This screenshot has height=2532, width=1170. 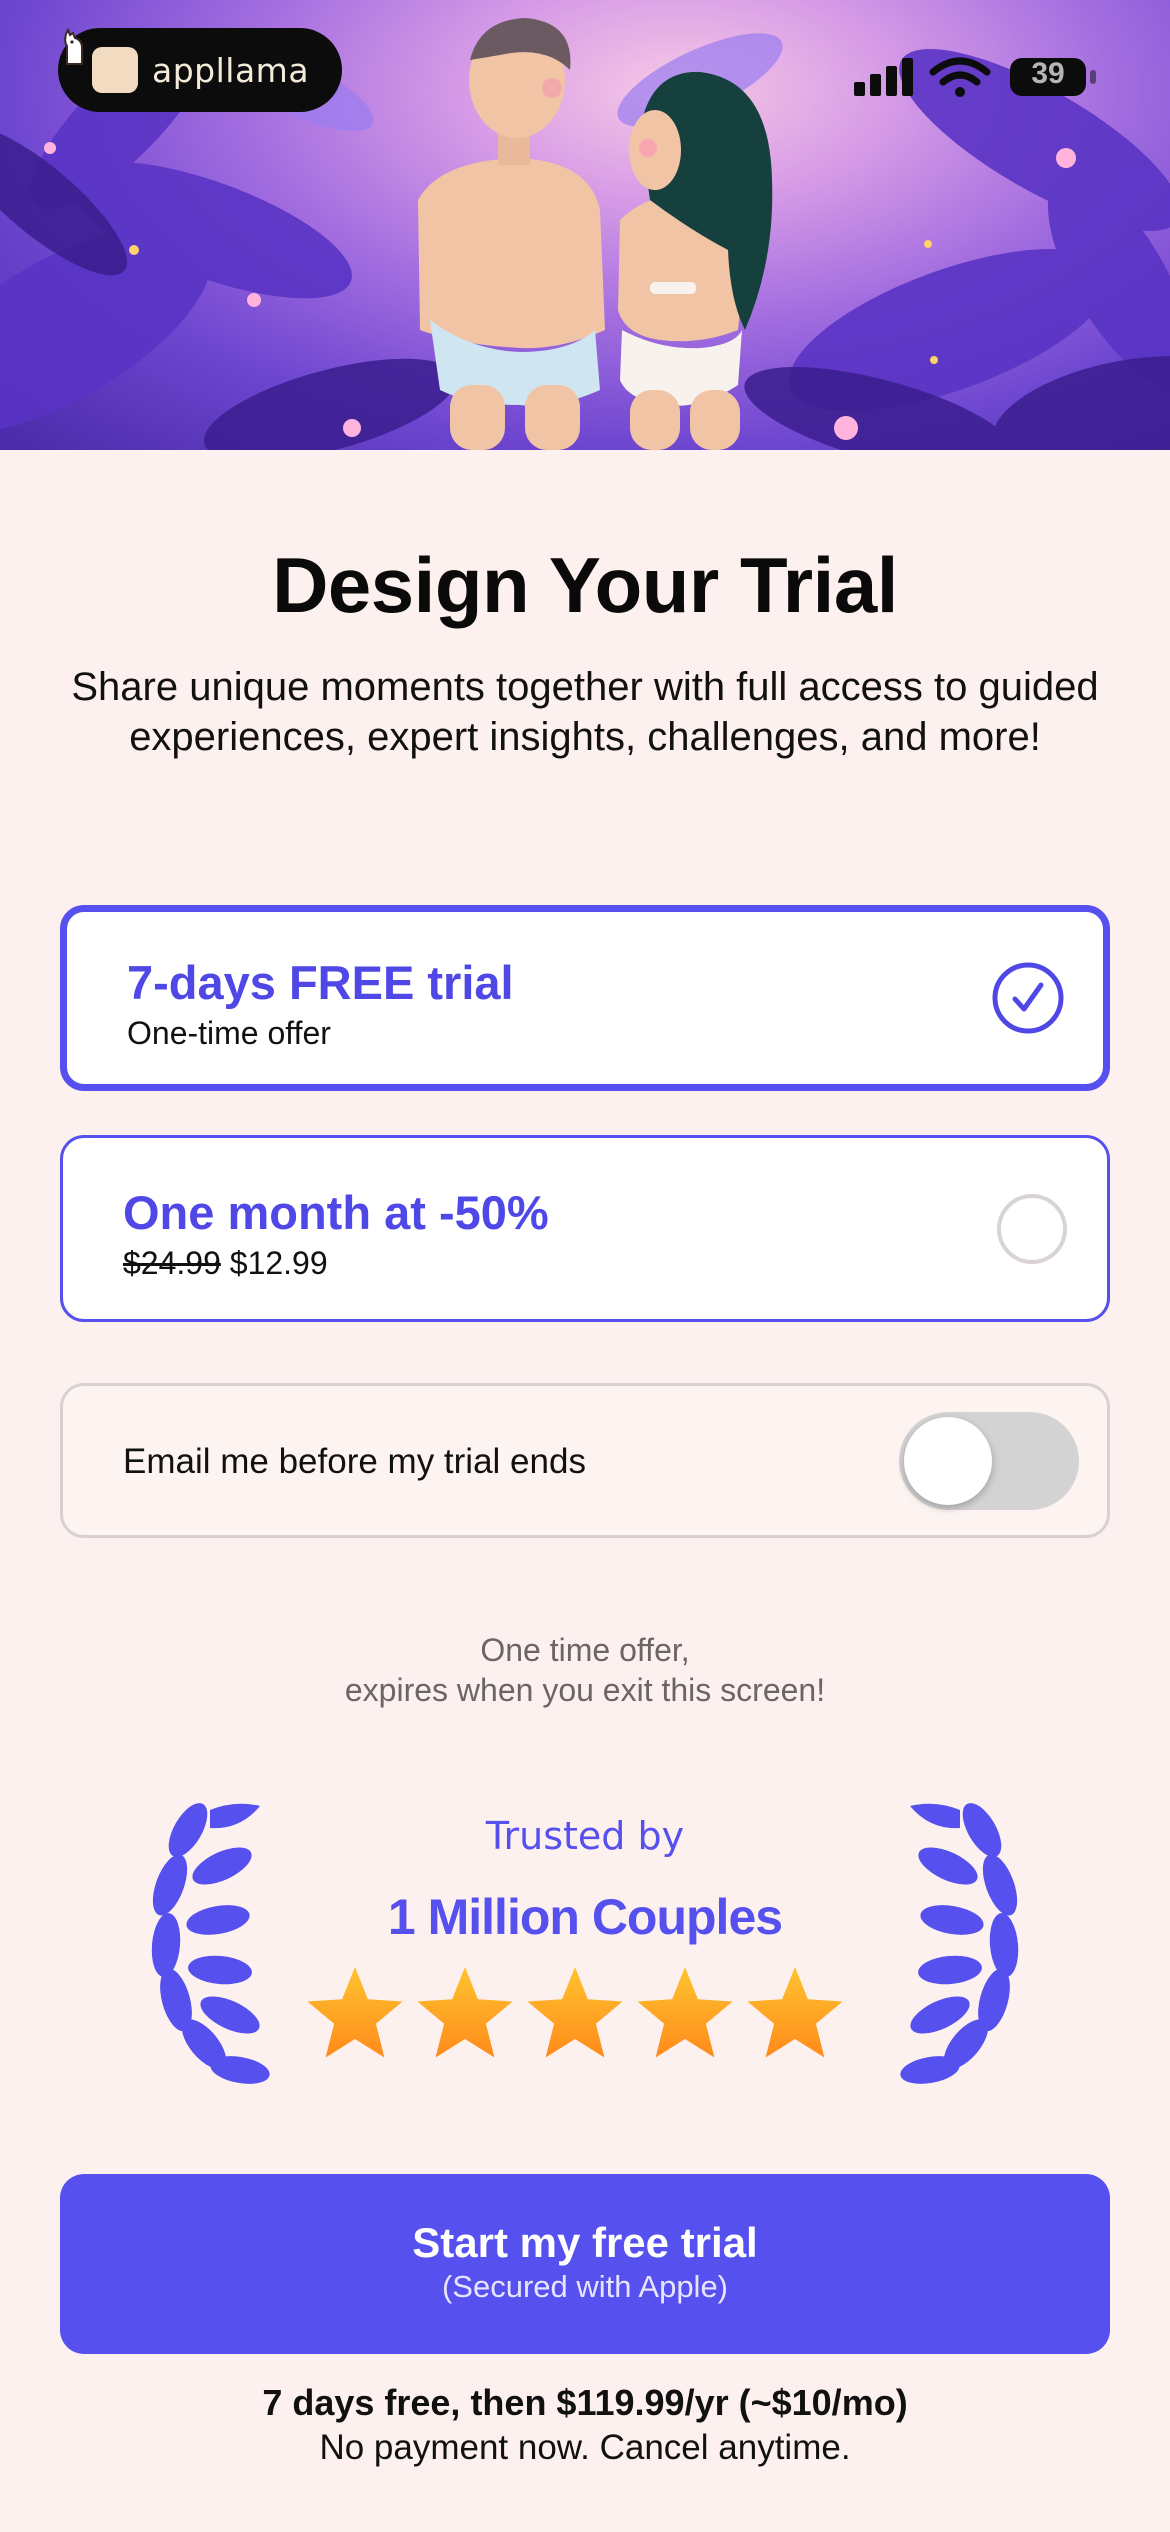 I want to click on pricing-terms: 7 days free, then $119.99/yr (~$10/mo), so click(x=585, y=2402).